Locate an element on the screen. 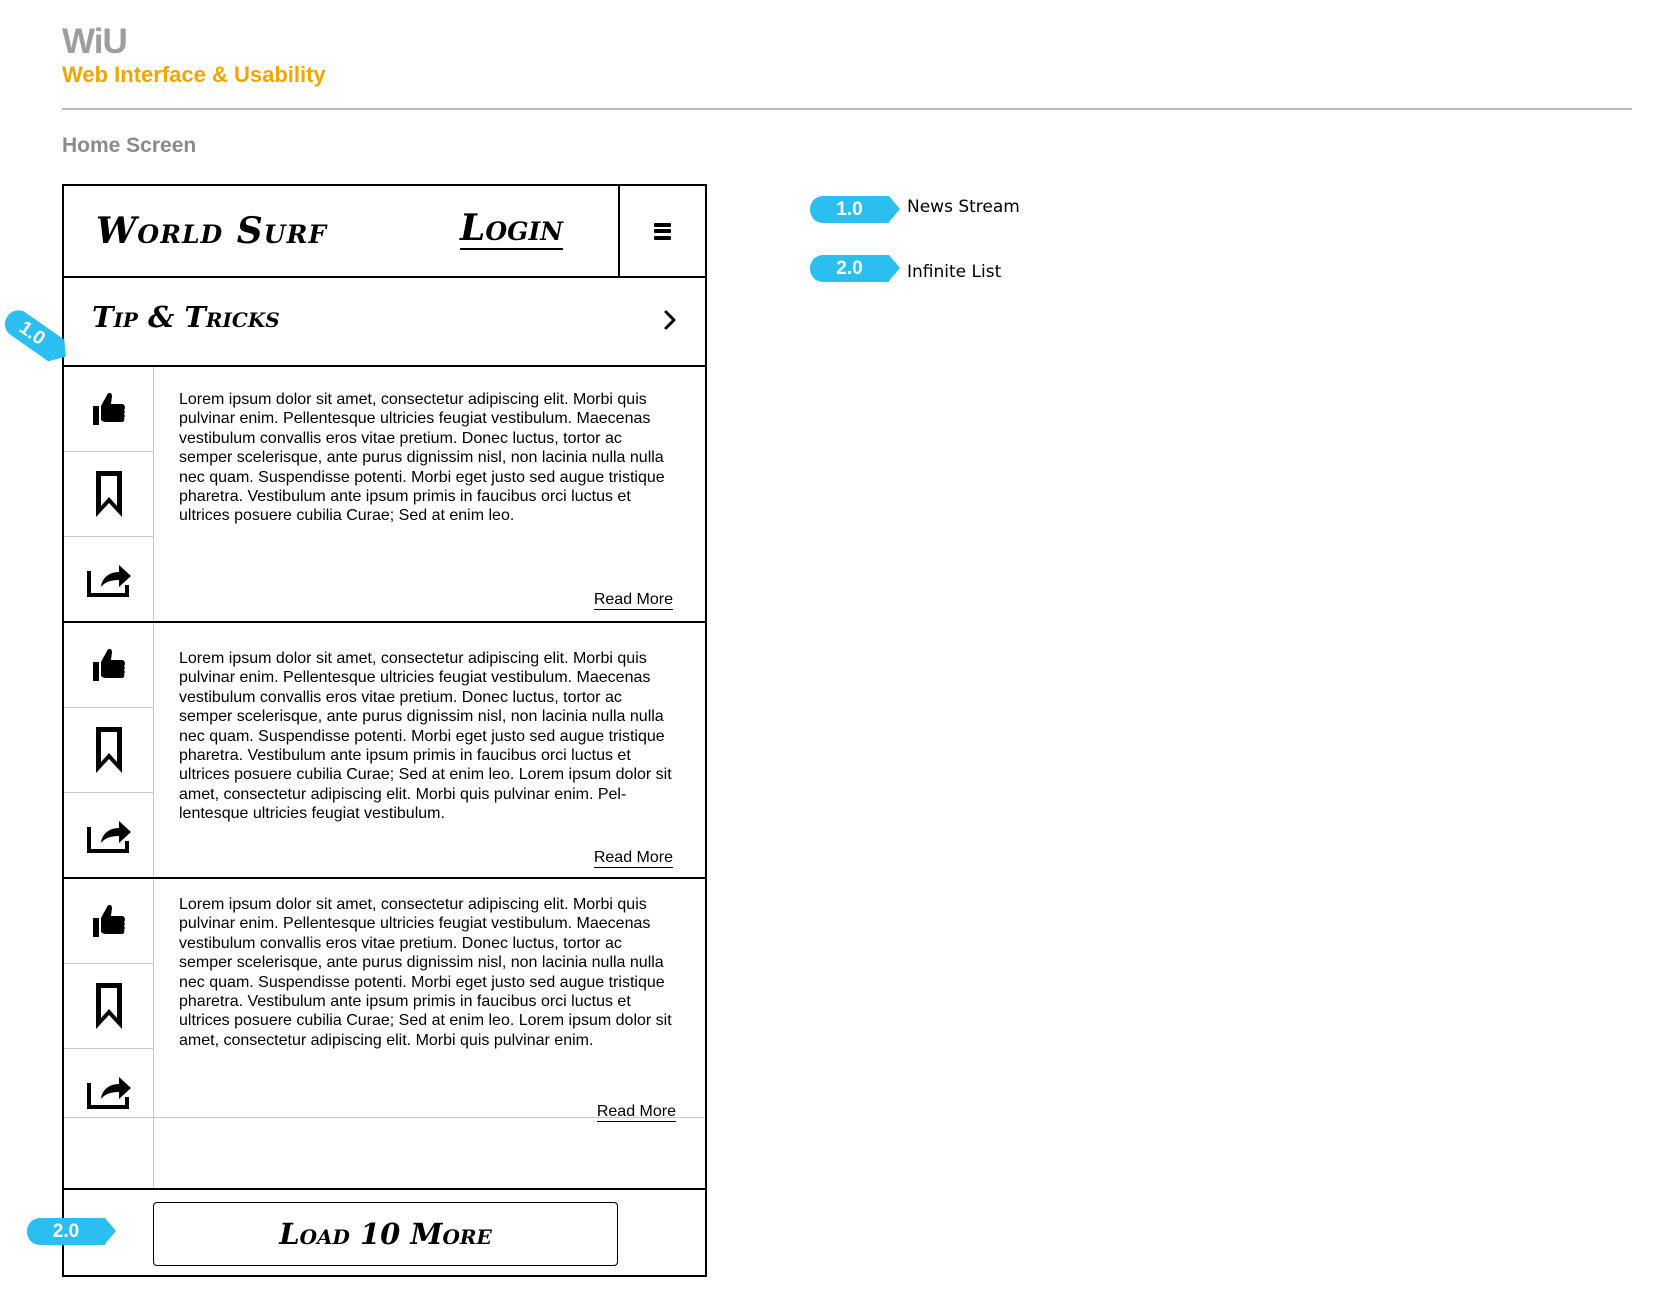  load-more-bar: Load 10 More is located at coordinates (384, 1232).